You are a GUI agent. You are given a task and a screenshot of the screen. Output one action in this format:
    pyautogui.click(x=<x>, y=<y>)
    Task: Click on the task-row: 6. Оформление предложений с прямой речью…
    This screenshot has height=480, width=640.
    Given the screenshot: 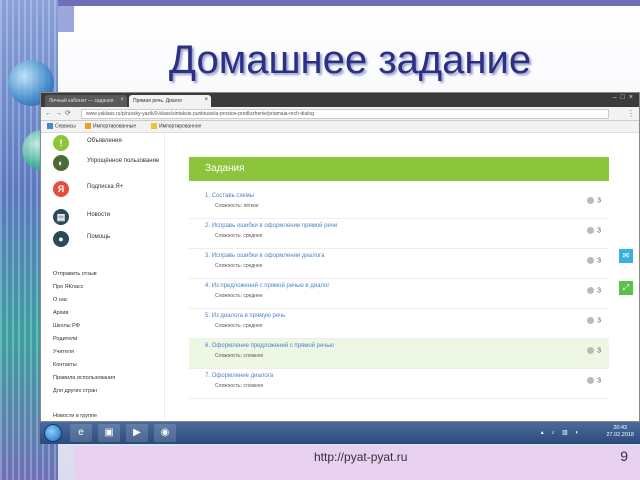 What is the action you would take?
    pyautogui.click(x=399, y=354)
    